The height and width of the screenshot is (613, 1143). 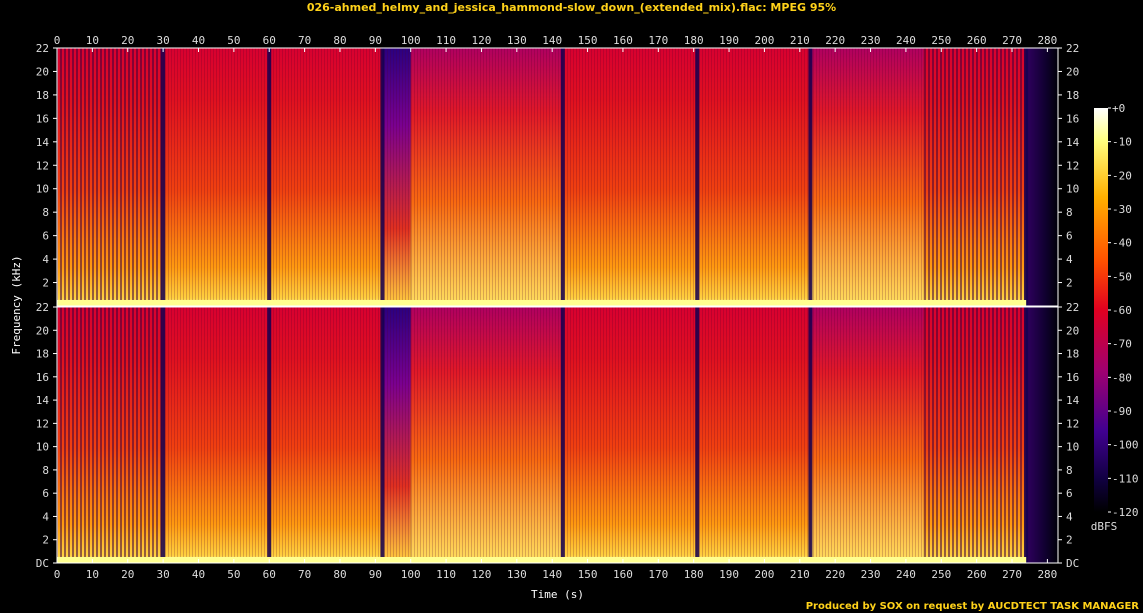 I want to click on x-tick-label: 280, so click(x=1047, y=574).